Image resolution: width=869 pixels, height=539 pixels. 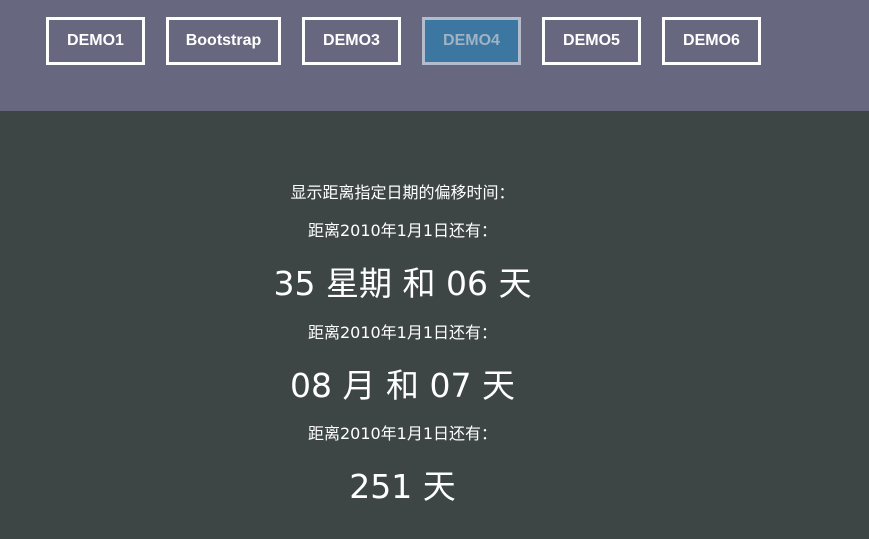 I want to click on nav-button-demo6: DEMO6, so click(x=711, y=41).